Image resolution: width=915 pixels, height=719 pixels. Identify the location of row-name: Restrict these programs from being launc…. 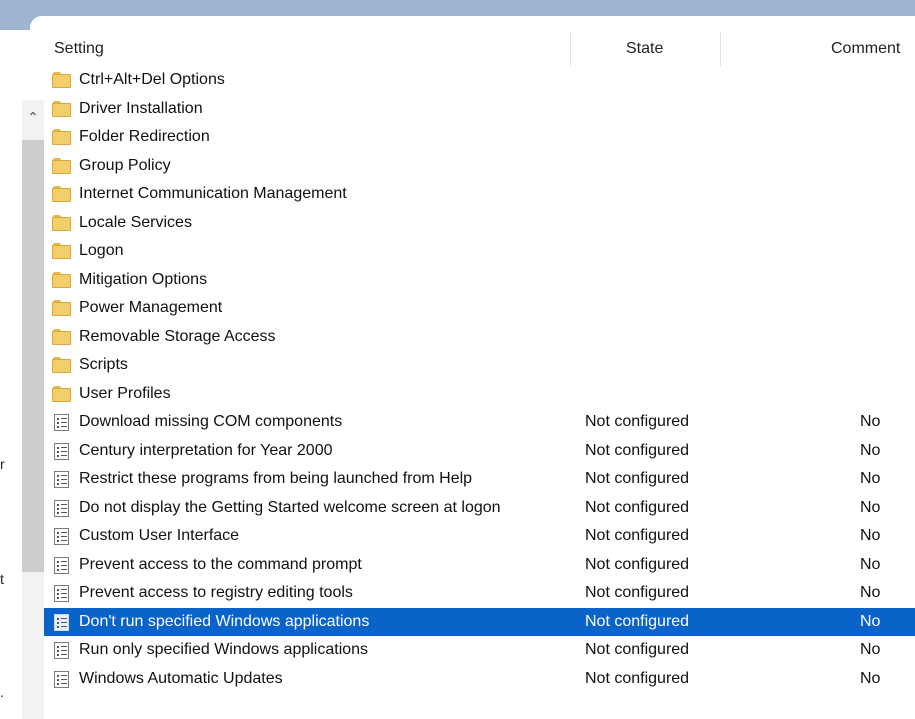
(276, 478).